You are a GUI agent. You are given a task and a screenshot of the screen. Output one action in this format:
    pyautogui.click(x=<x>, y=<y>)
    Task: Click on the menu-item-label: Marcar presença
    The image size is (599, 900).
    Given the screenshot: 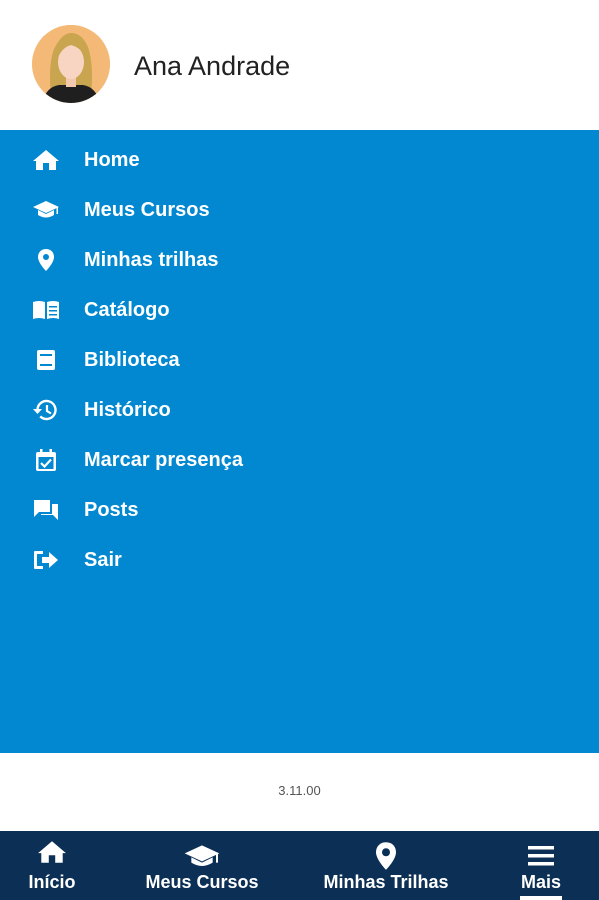 What is the action you would take?
    pyautogui.click(x=163, y=460)
    